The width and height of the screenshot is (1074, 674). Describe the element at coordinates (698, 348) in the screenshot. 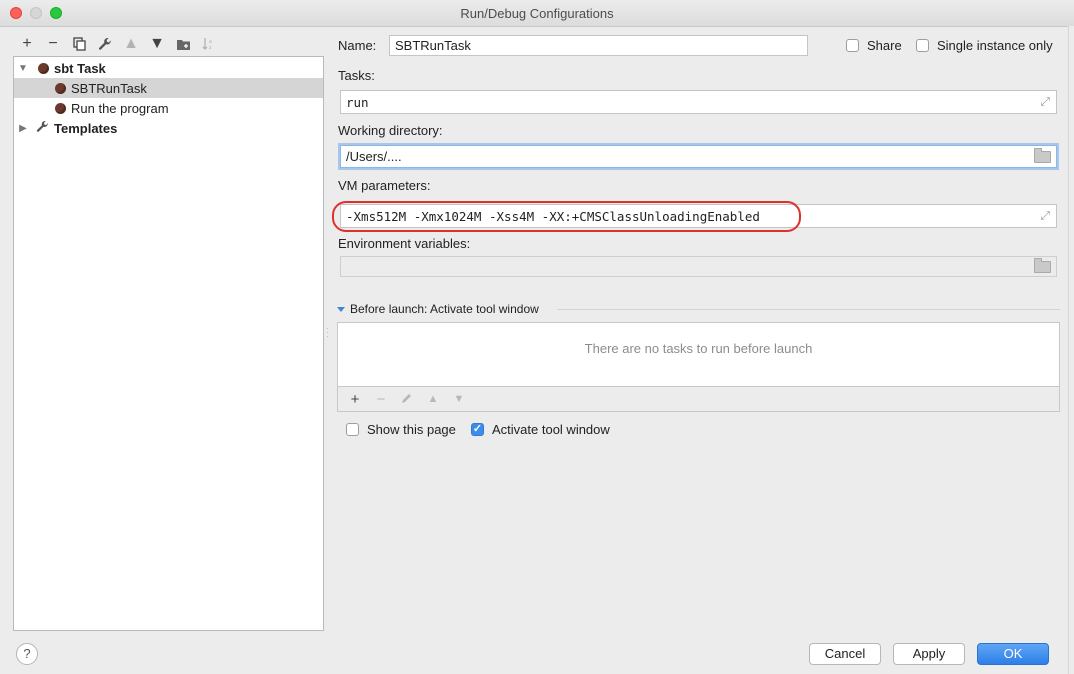

I see `before-launch-empty-text: There are no tasks to run before launch` at that location.